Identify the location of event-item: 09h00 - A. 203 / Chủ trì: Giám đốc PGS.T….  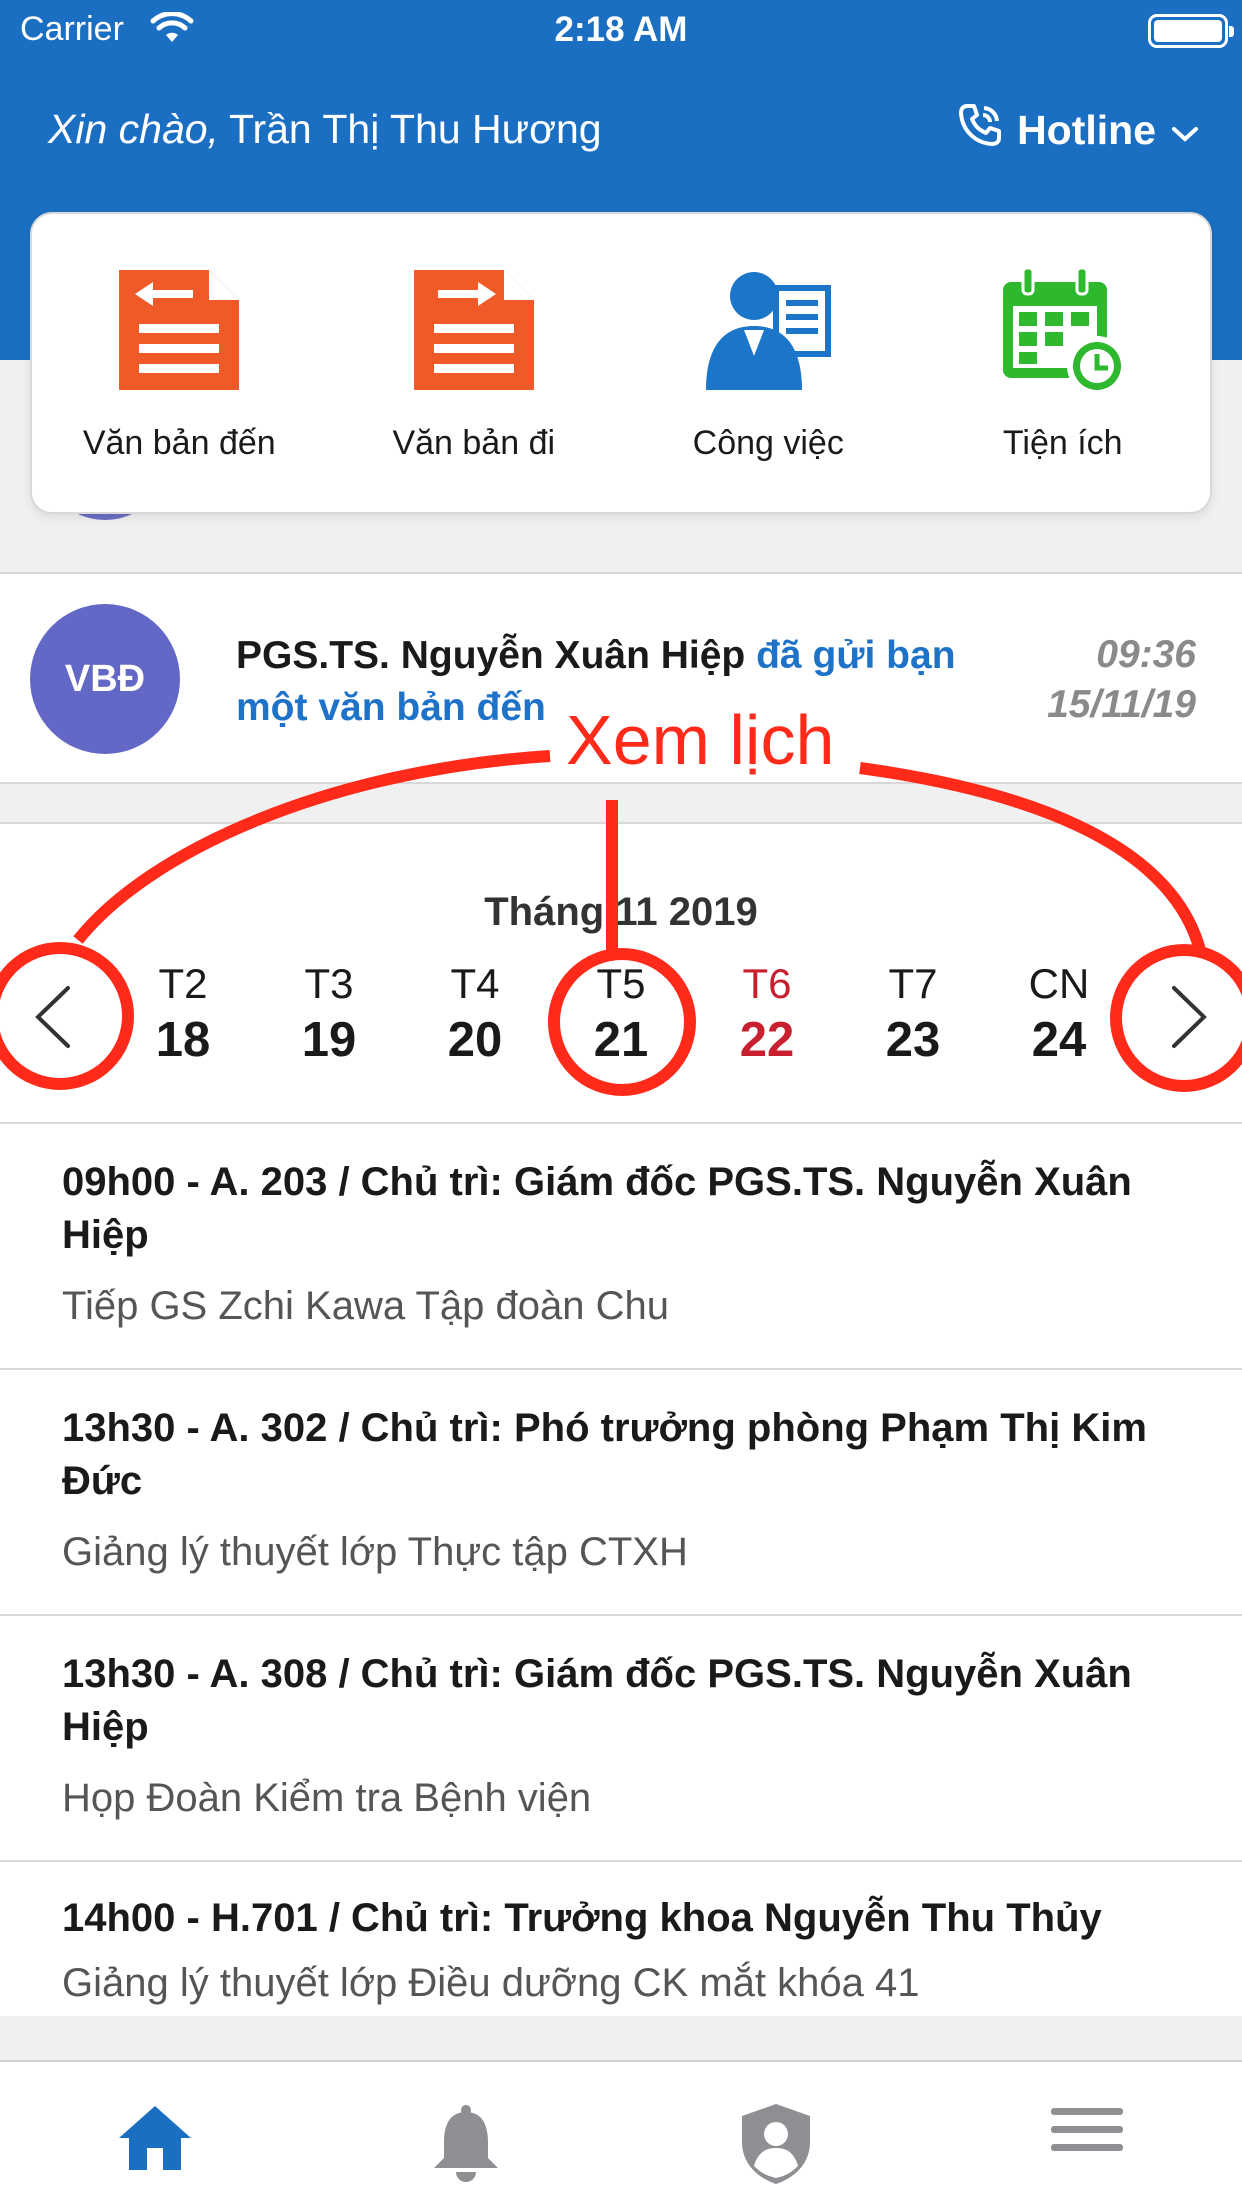
(621, 1247).